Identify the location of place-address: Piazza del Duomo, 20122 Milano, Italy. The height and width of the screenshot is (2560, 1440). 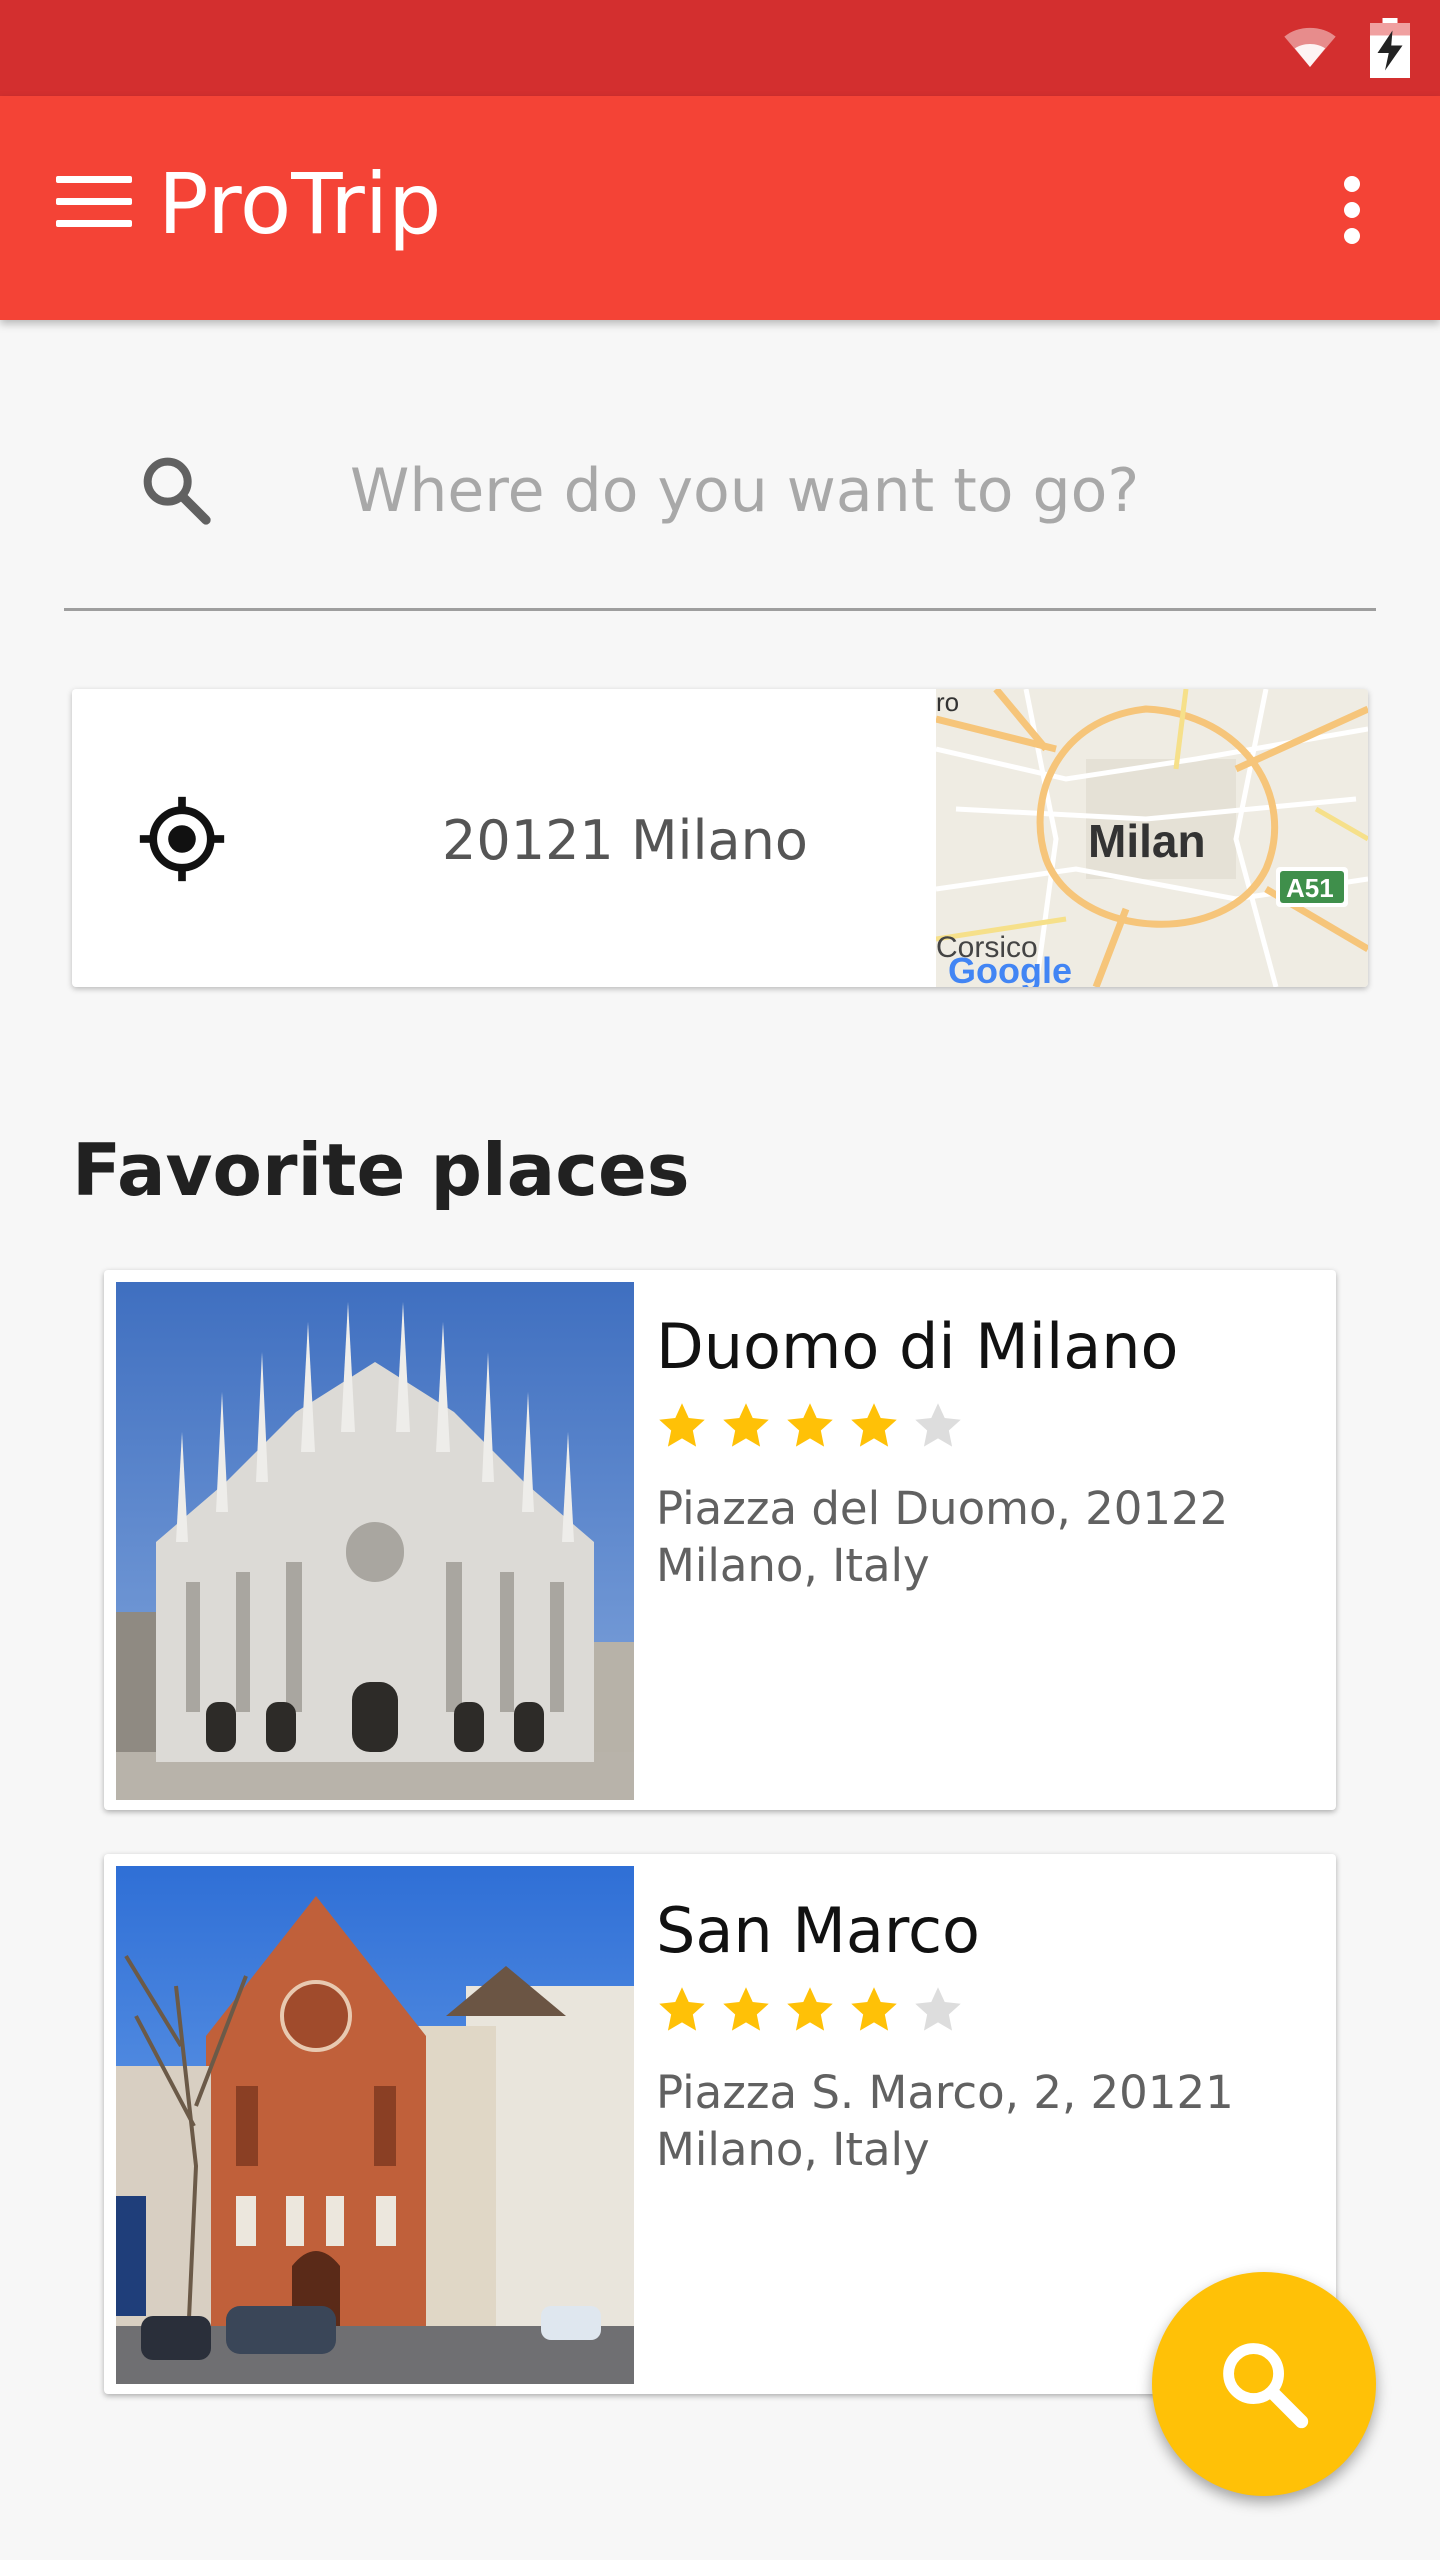
(942, 1537).